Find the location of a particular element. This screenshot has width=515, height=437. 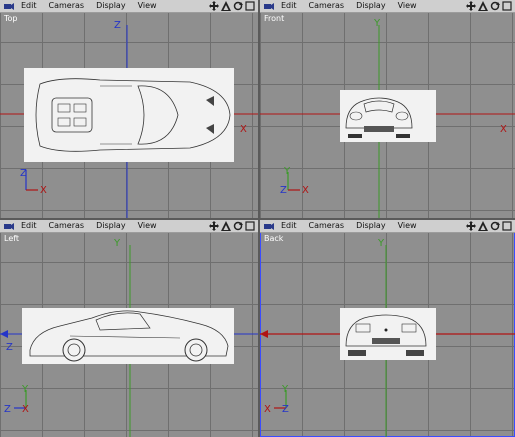

car-blueprint-back is located at coordinates (388, 334).